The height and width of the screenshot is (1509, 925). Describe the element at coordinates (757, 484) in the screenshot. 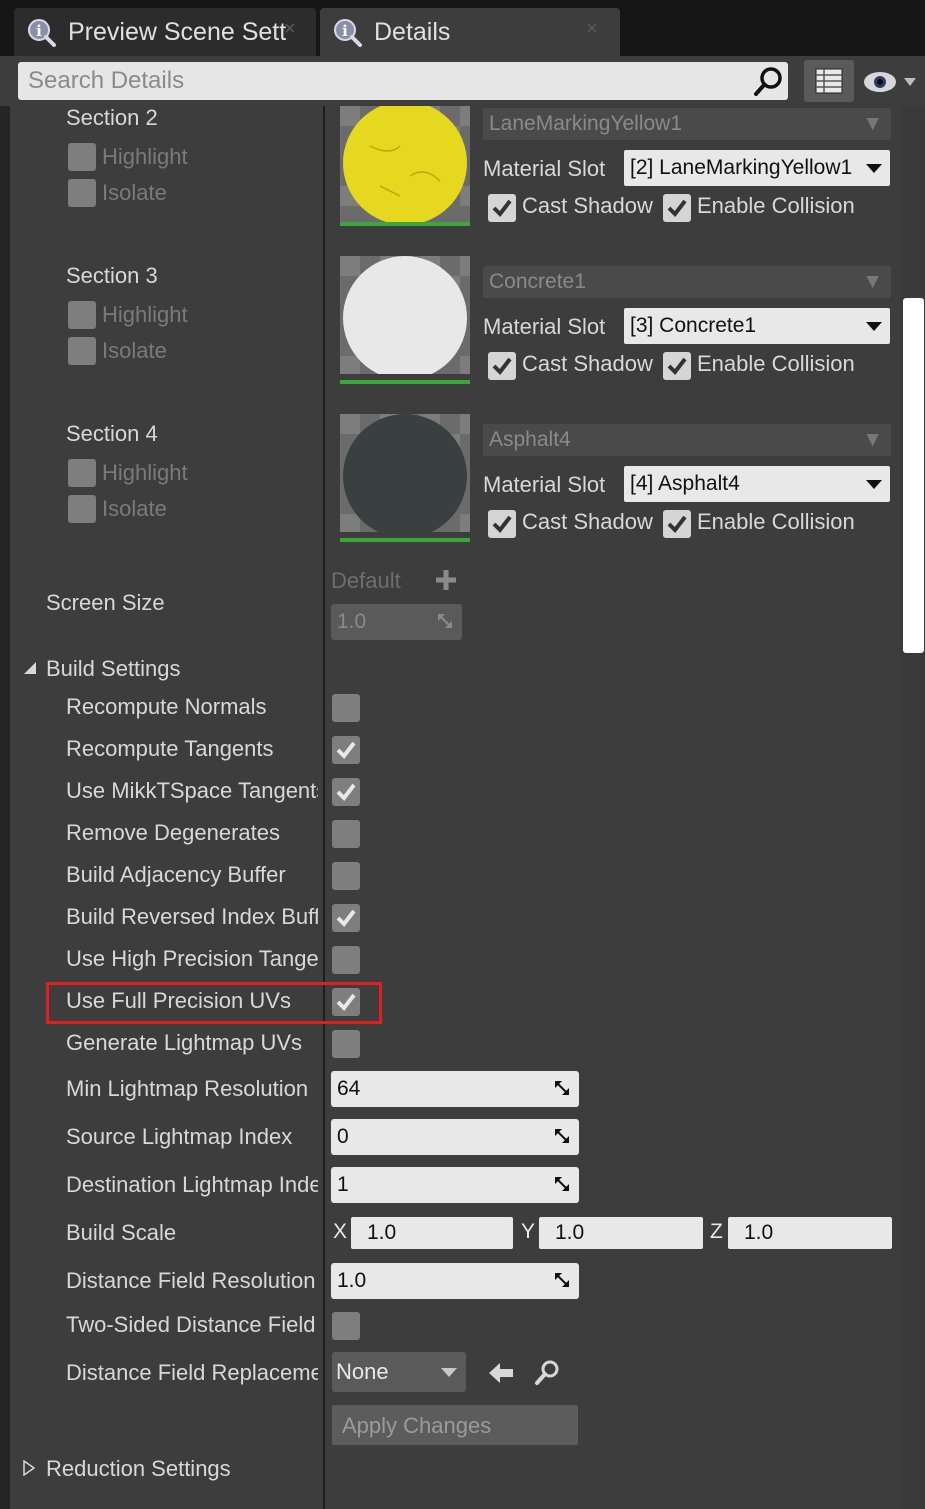

I see `material-slot-dropdown: [4] Asphalt4` at that location.